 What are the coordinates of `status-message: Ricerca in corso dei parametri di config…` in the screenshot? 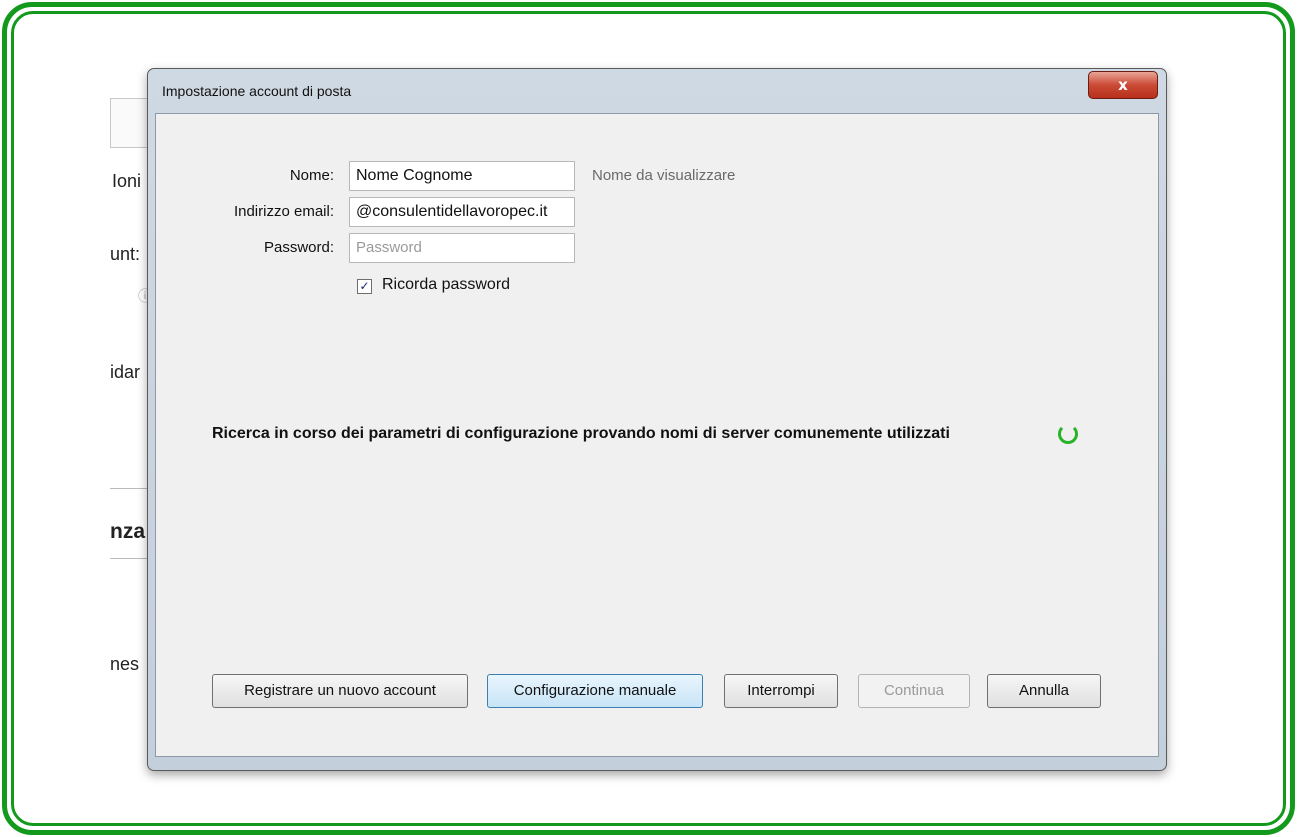 It's located at (581, 433).